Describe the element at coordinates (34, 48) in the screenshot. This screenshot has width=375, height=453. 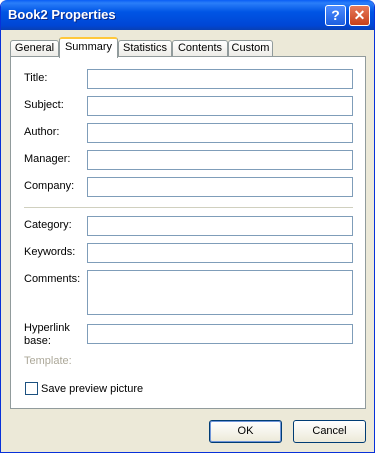
I see `tab-general: General` at that location.